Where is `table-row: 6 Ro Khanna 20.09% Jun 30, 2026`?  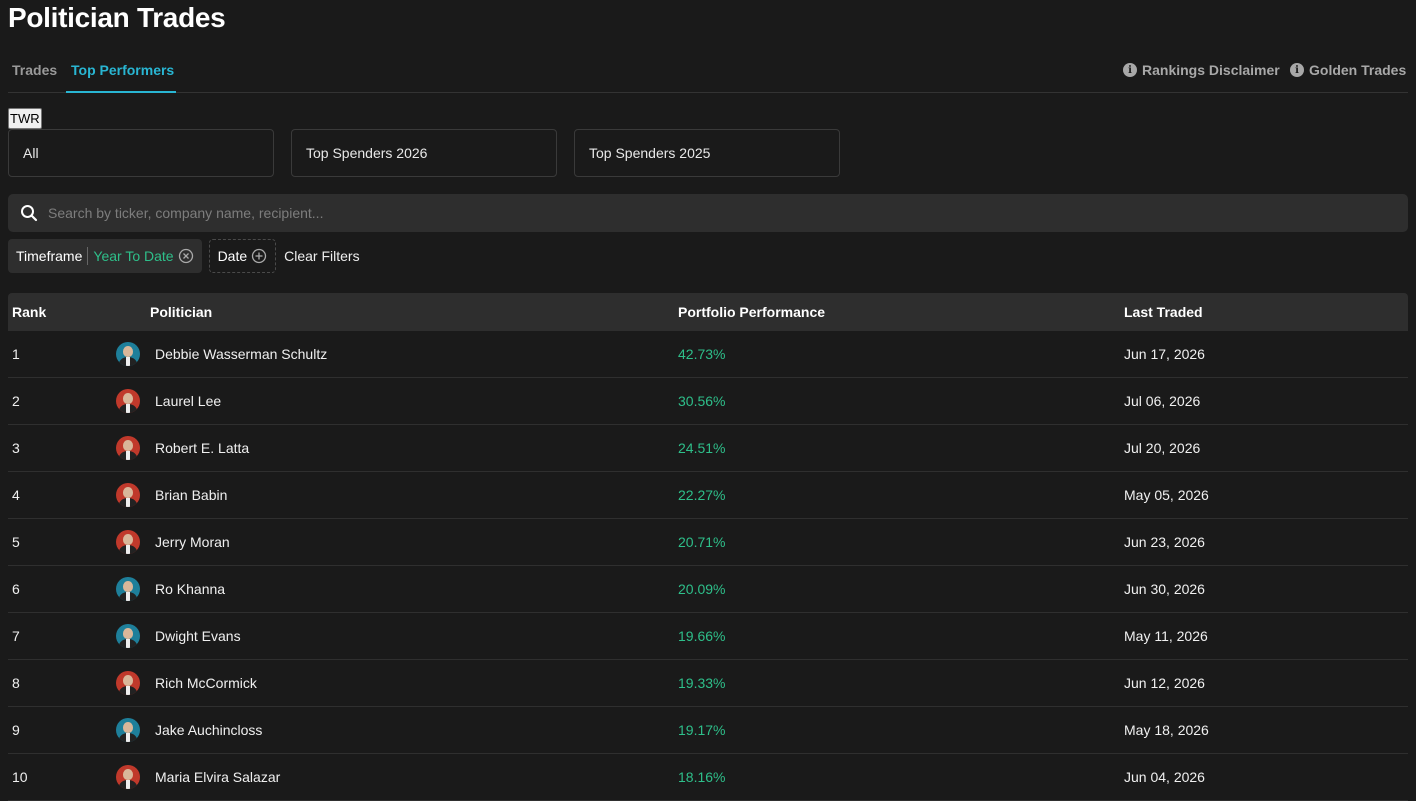 table-row: 6 Ro Khanna 20.09% Jun 30, 2026 is located at coordinates (708, 589).